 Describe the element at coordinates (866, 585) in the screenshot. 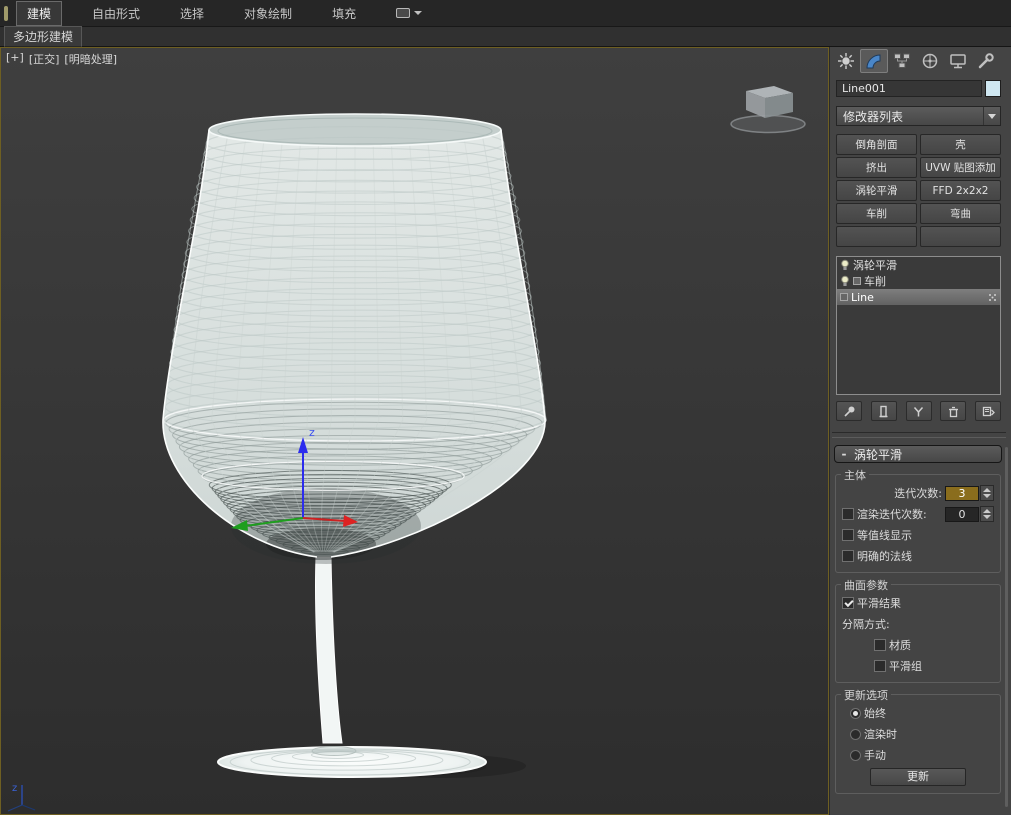

I see `group-title-surface: 曲面参数` at that location.